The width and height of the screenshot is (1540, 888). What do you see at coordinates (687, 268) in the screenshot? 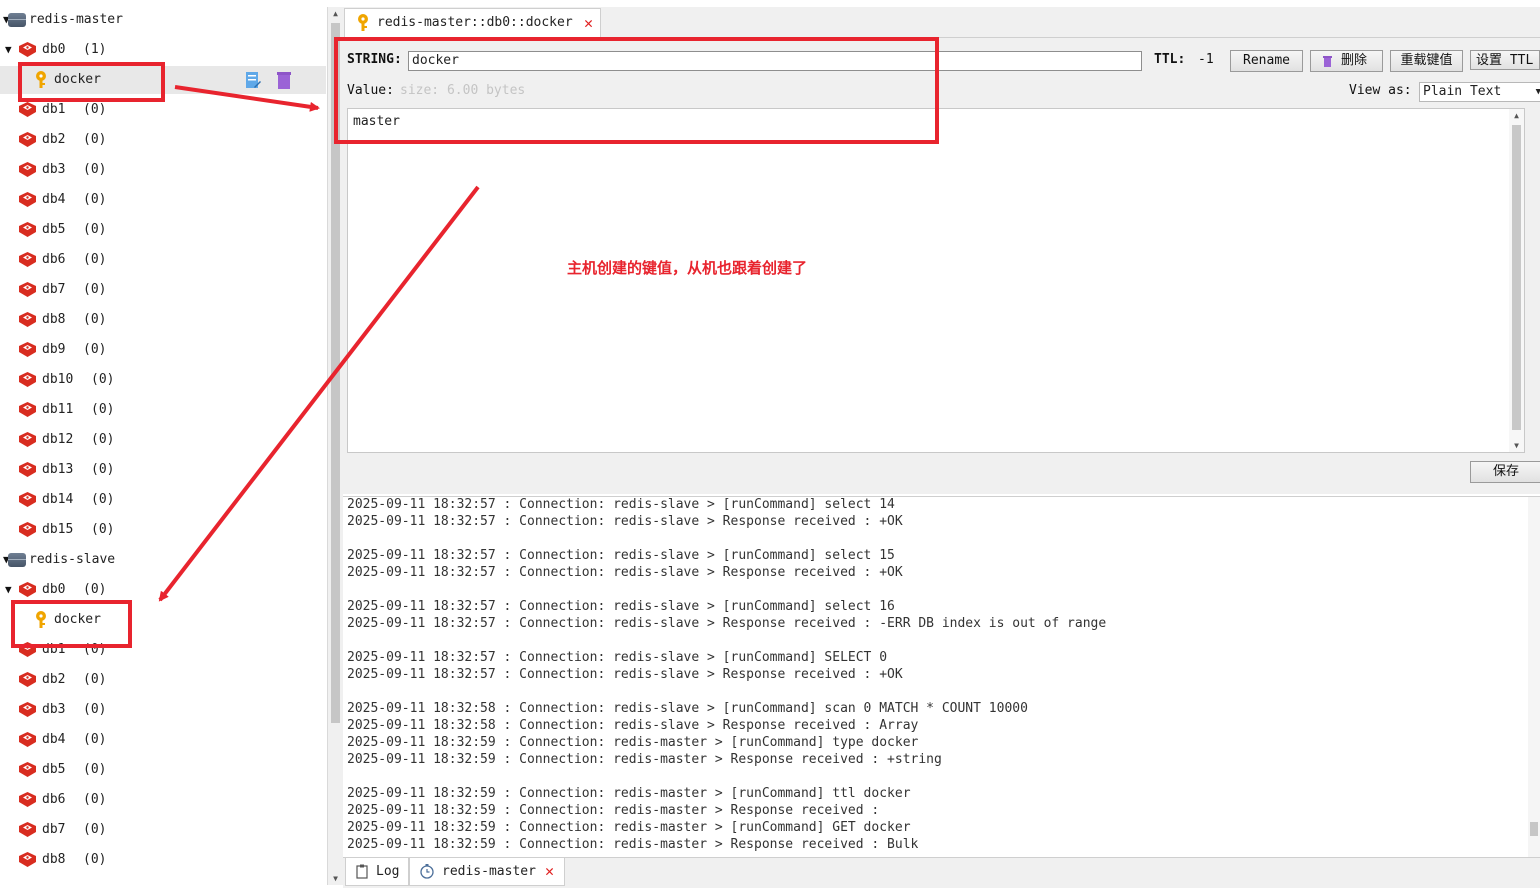
I see `annotation-text: 主机创建的键值，从机也跟着创建了` at bounding box center [687, 268].